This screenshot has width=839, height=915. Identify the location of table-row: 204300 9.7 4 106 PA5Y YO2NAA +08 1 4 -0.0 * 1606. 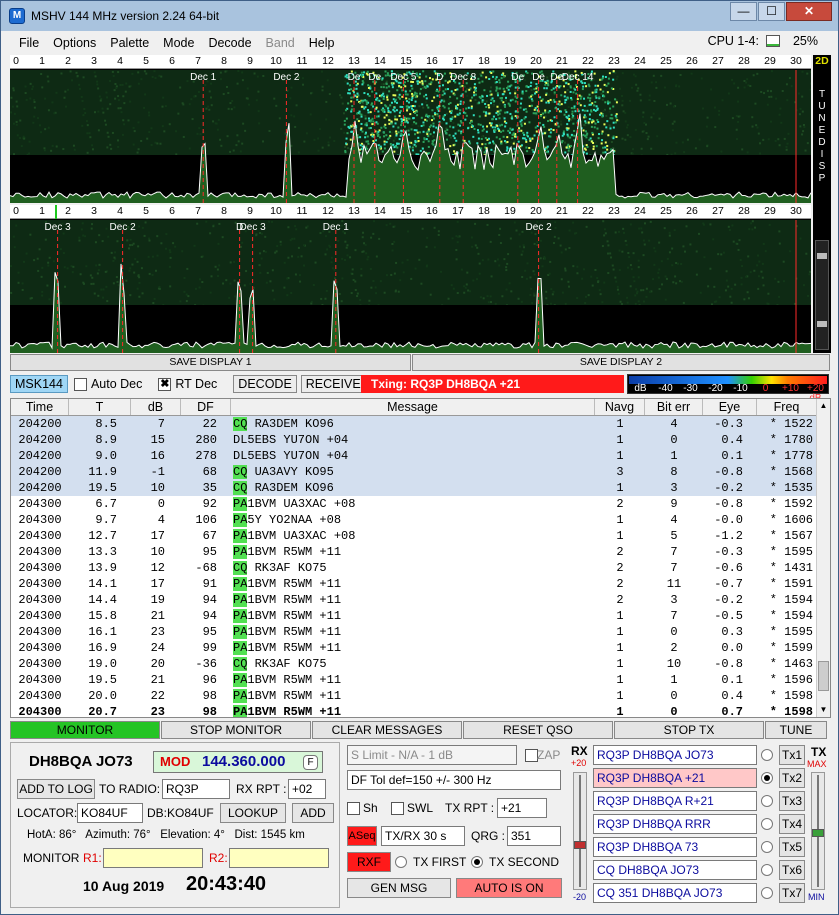
(414, 520).